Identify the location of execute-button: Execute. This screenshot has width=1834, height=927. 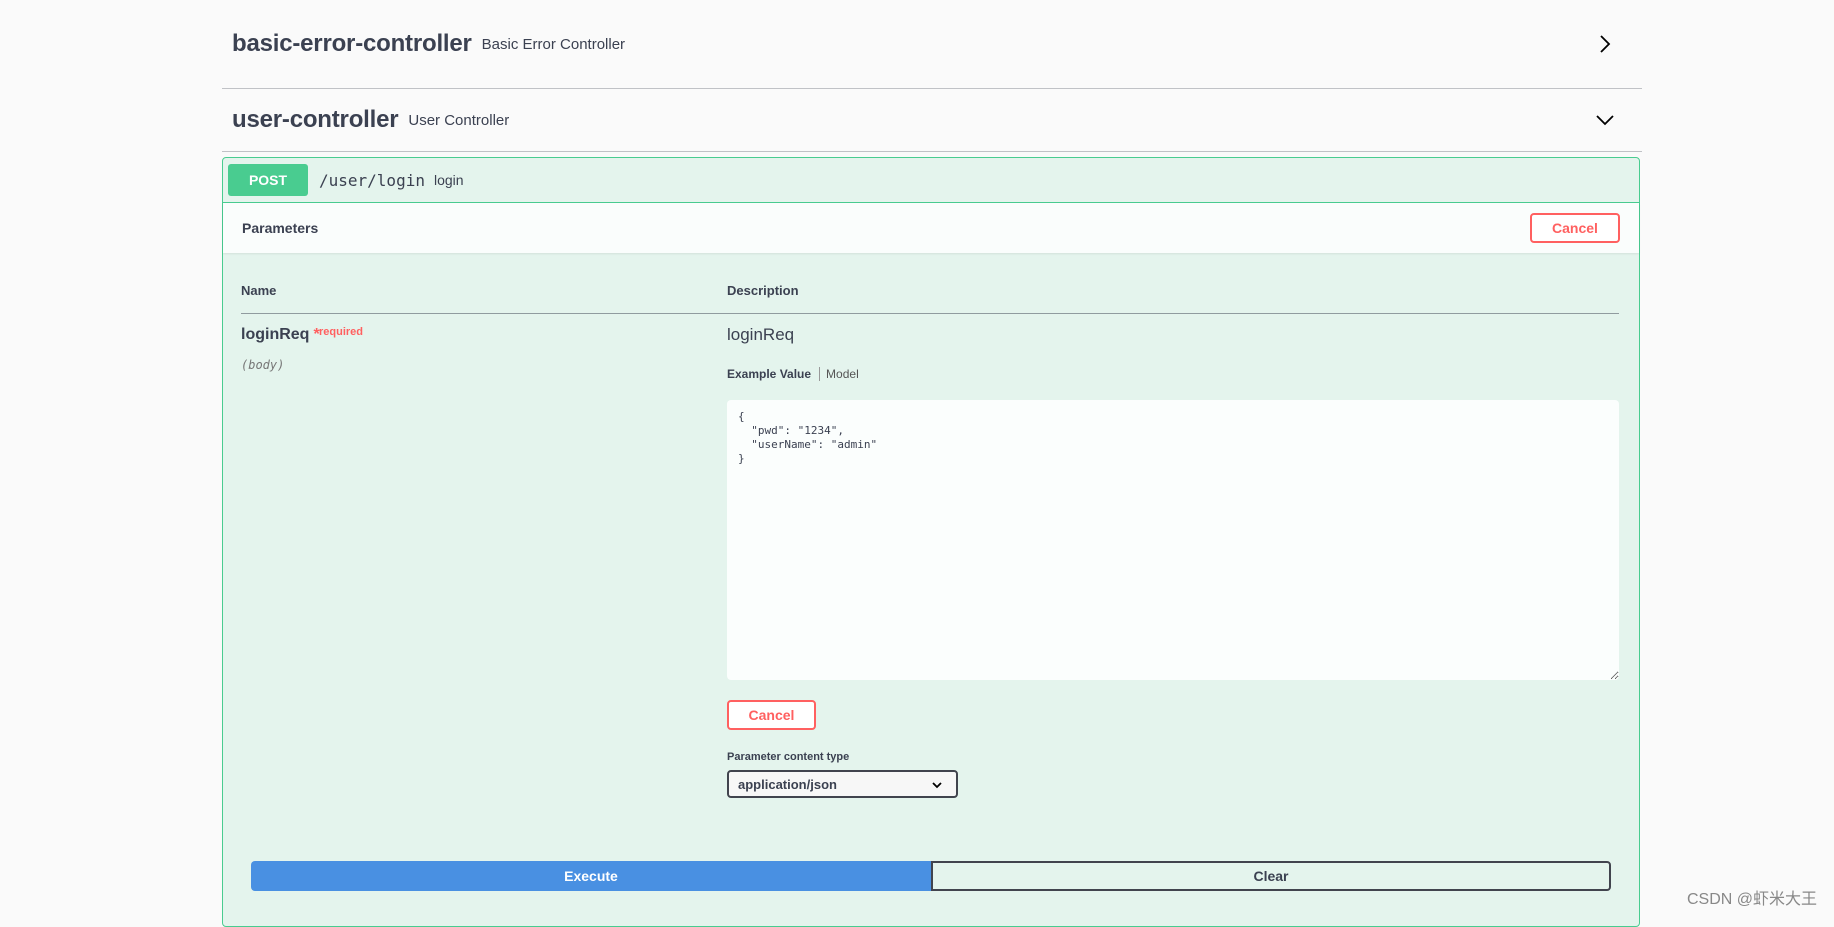
(591, 876).